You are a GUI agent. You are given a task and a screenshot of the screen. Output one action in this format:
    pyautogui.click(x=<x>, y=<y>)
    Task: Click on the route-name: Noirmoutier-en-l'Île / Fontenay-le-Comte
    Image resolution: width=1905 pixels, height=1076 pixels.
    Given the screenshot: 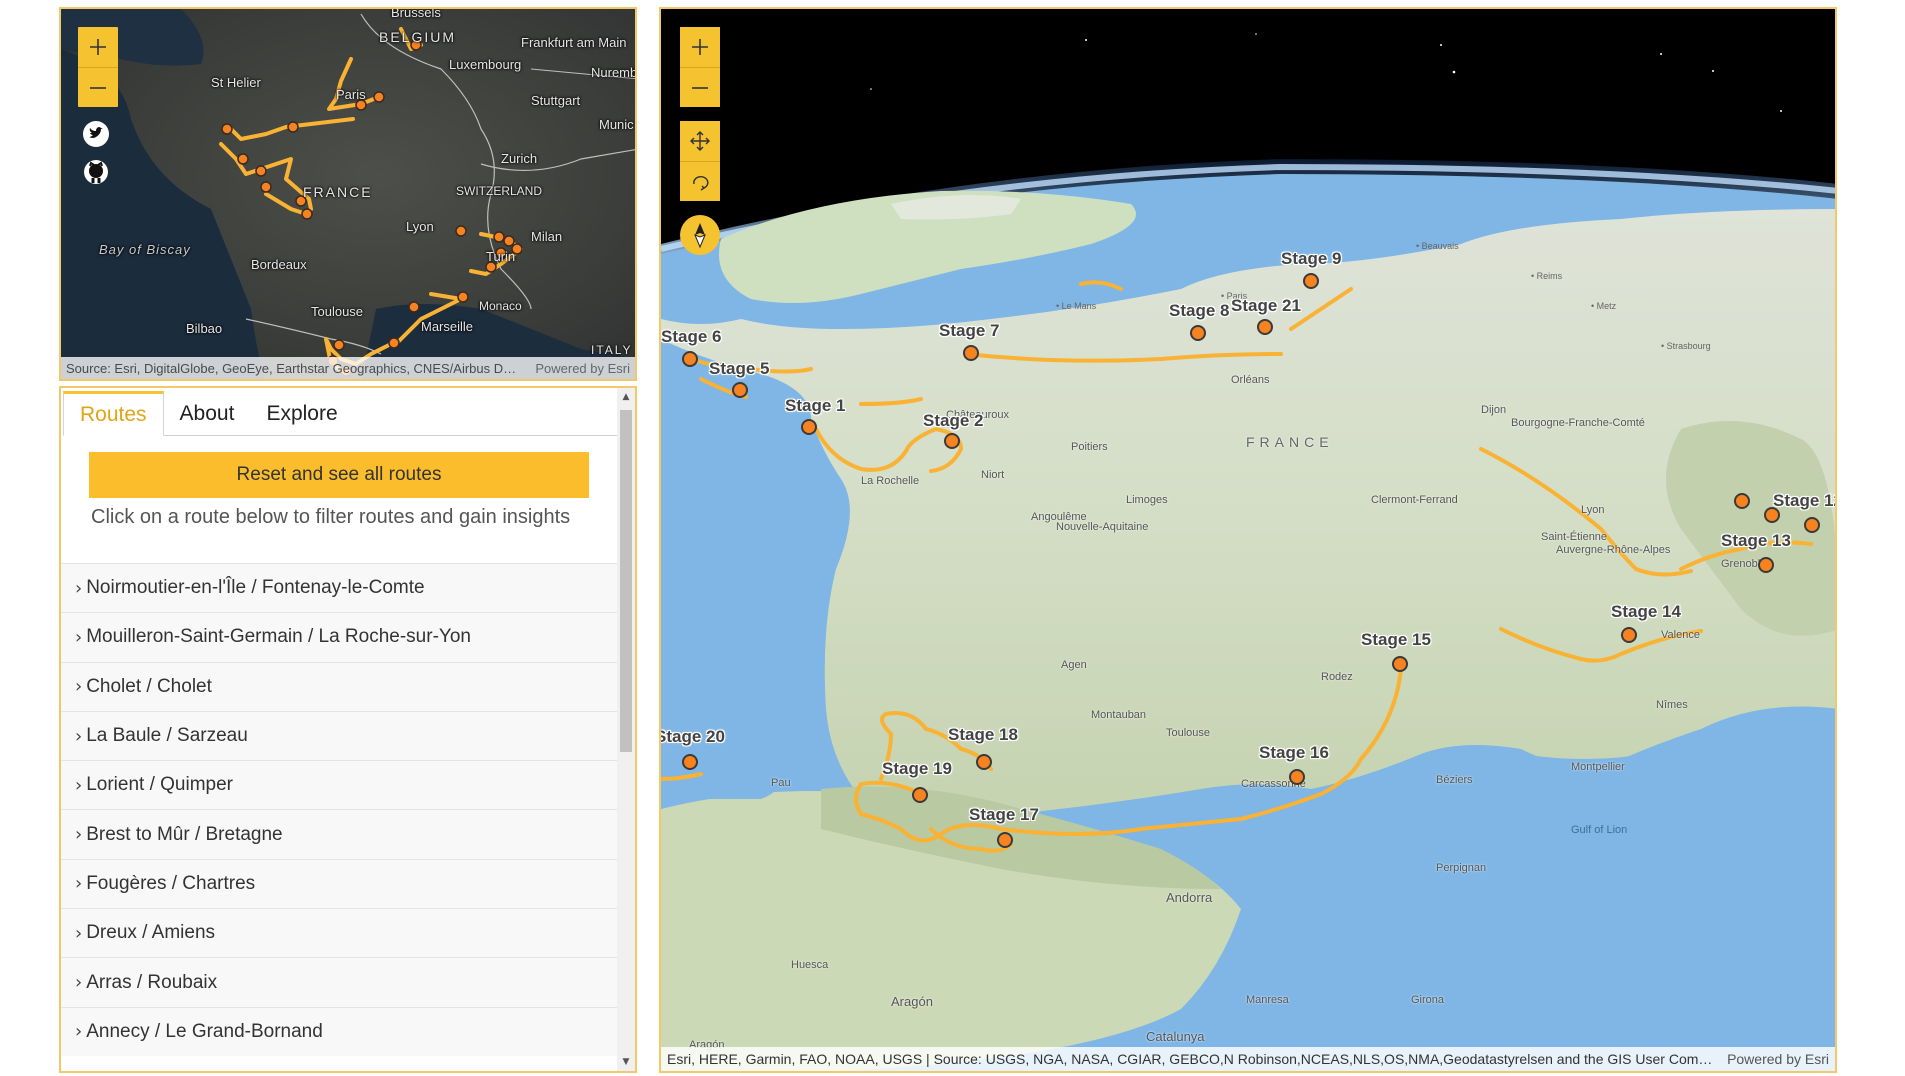 What is the action you would take?
    pyautogui.click(x=255, y=588)
    